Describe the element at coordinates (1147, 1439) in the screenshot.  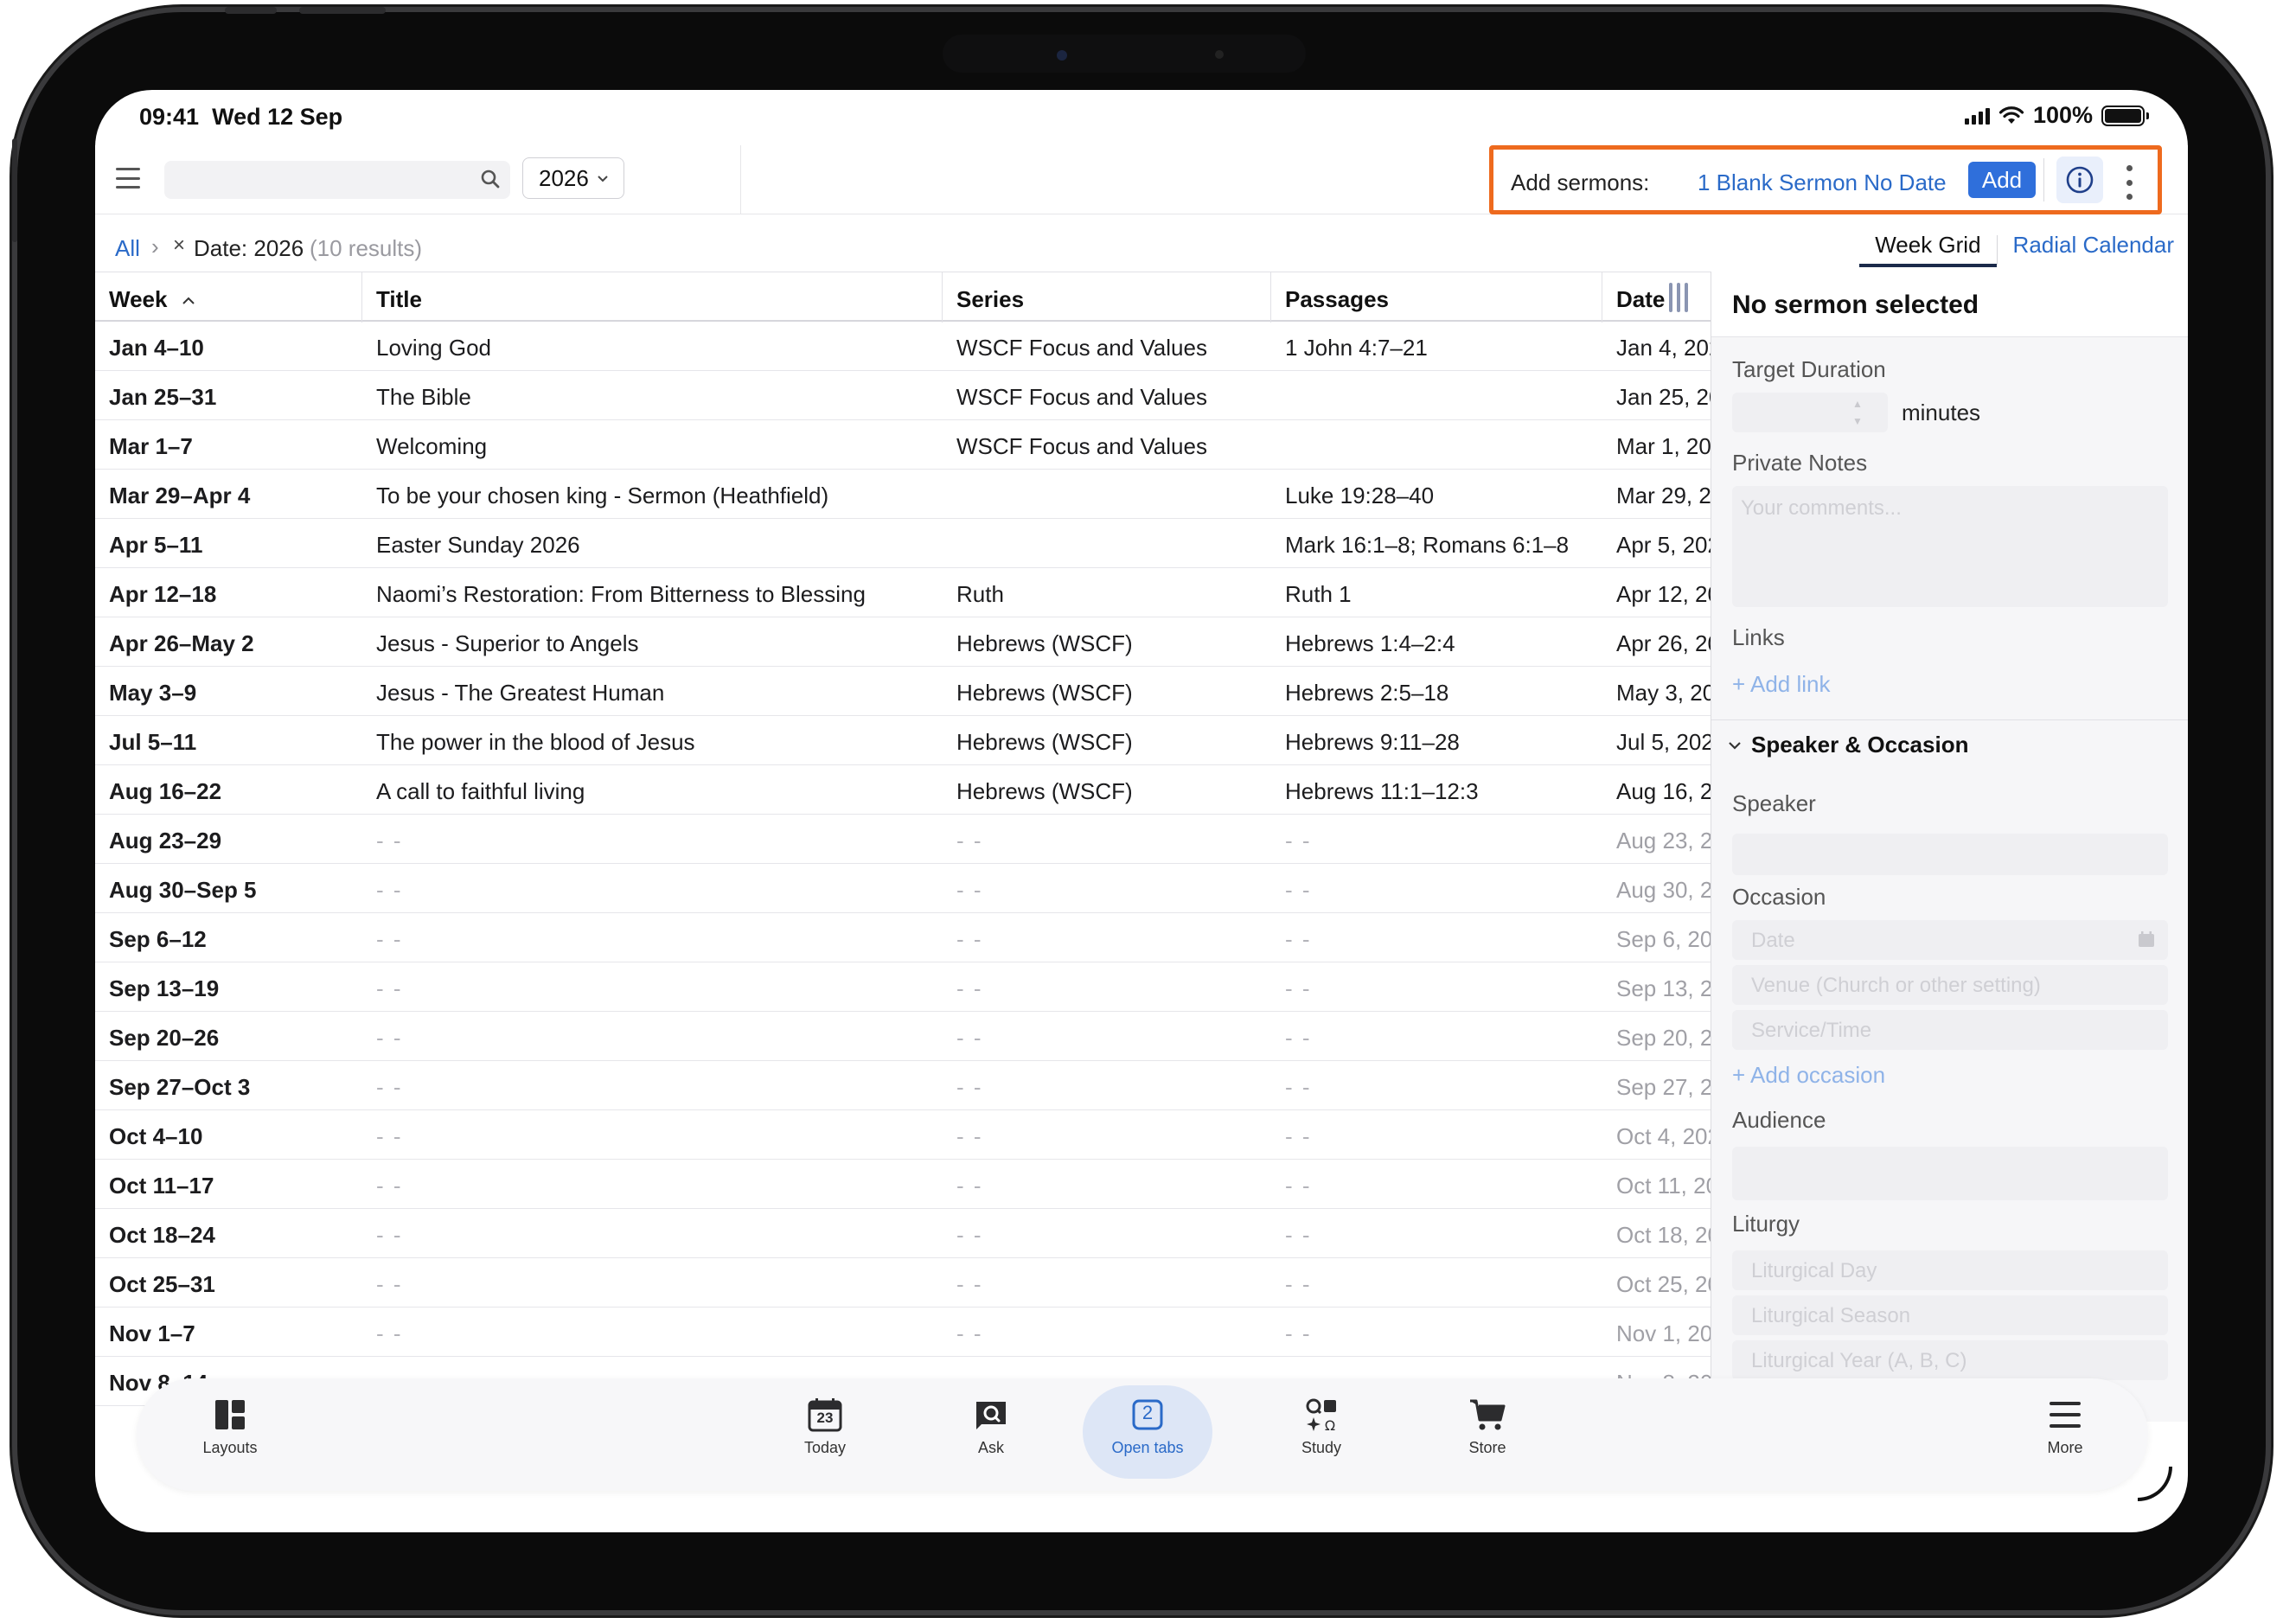
I see `nav-open-tabs: 2 Open tabs` at that location.